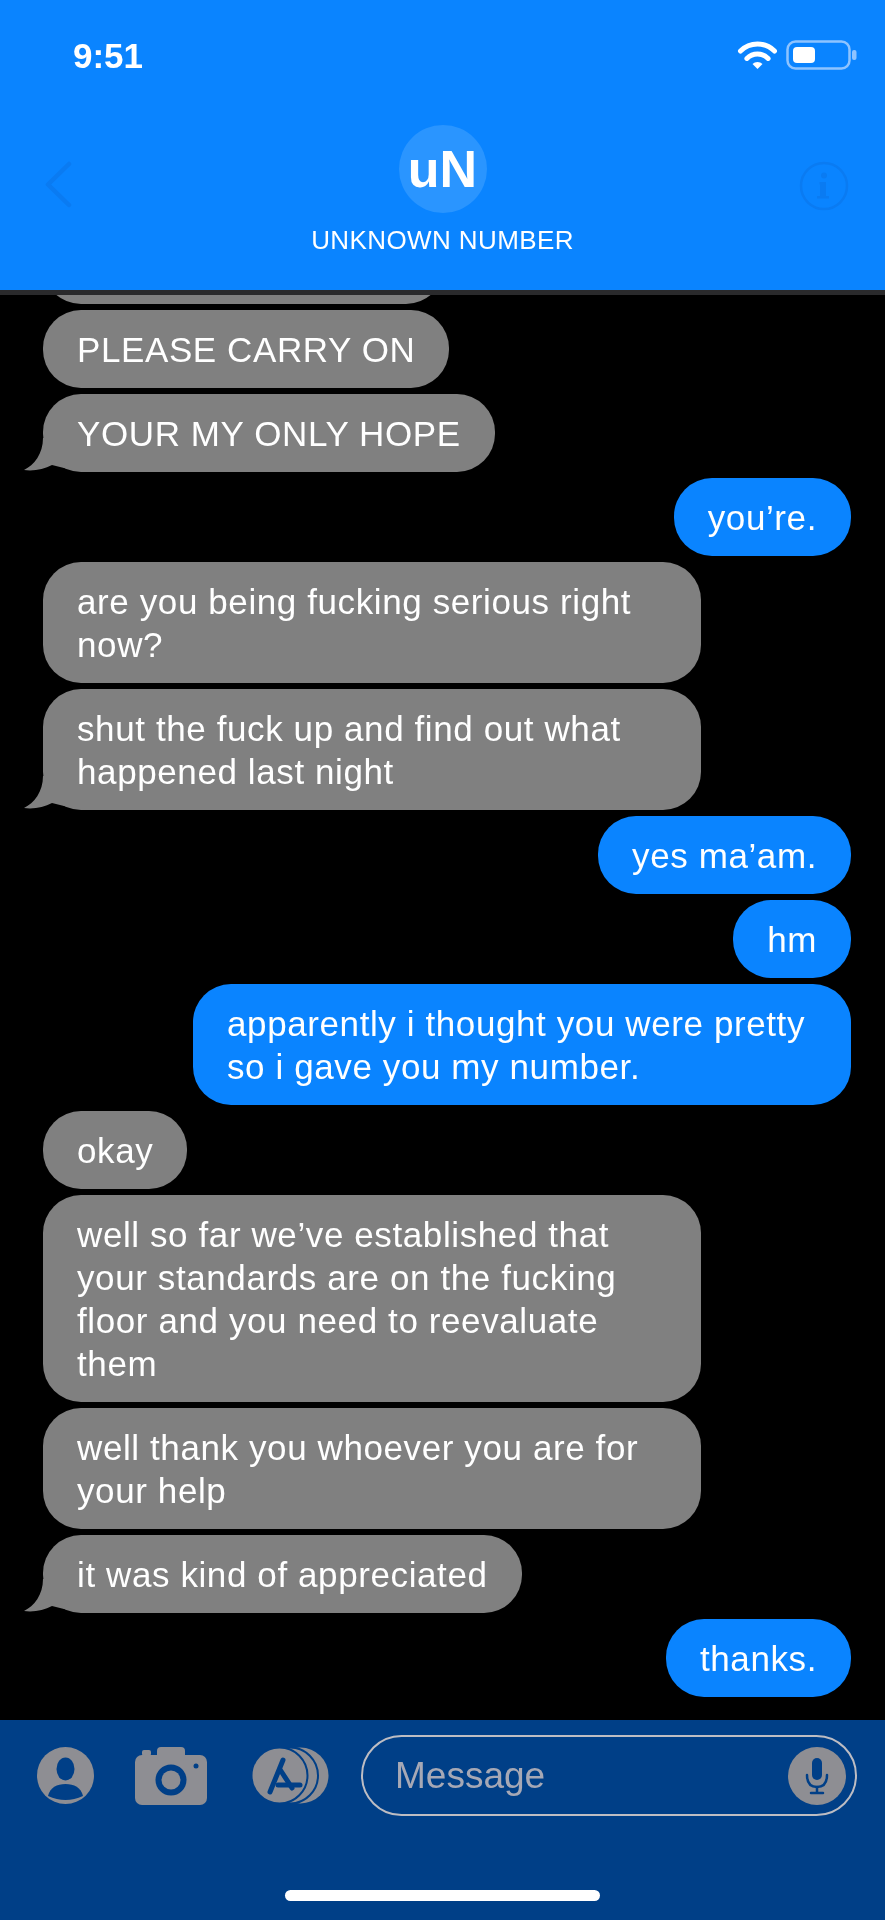  I want to click on received-message-bubble: okay, so click(115, 1150).